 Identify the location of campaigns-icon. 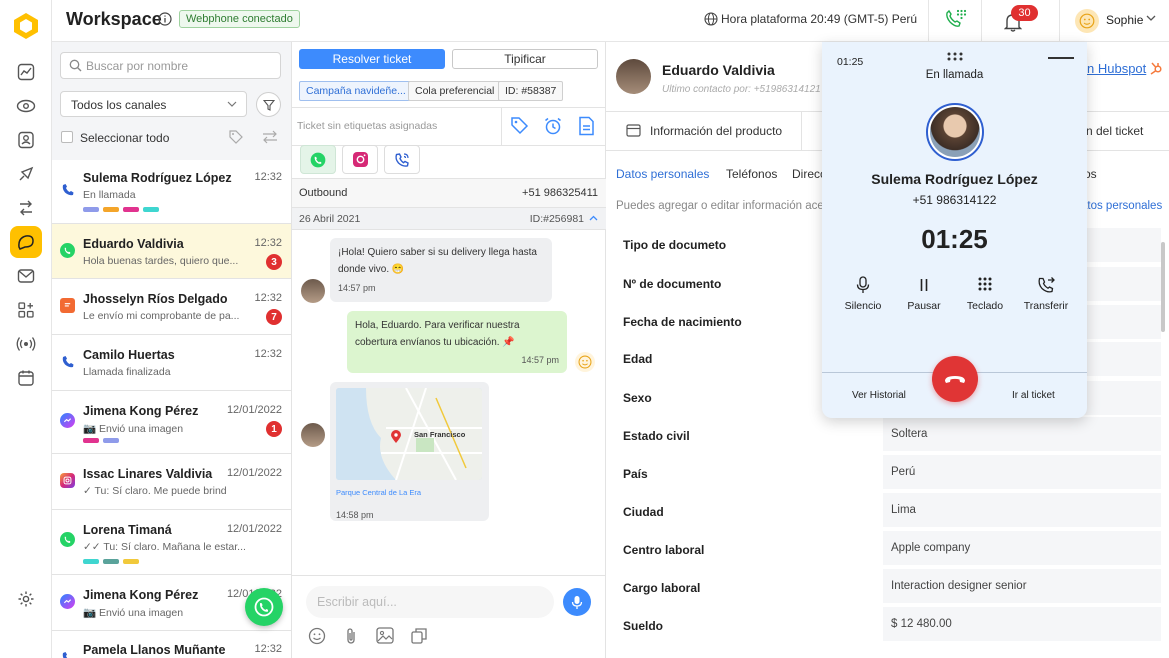
(26, 174).